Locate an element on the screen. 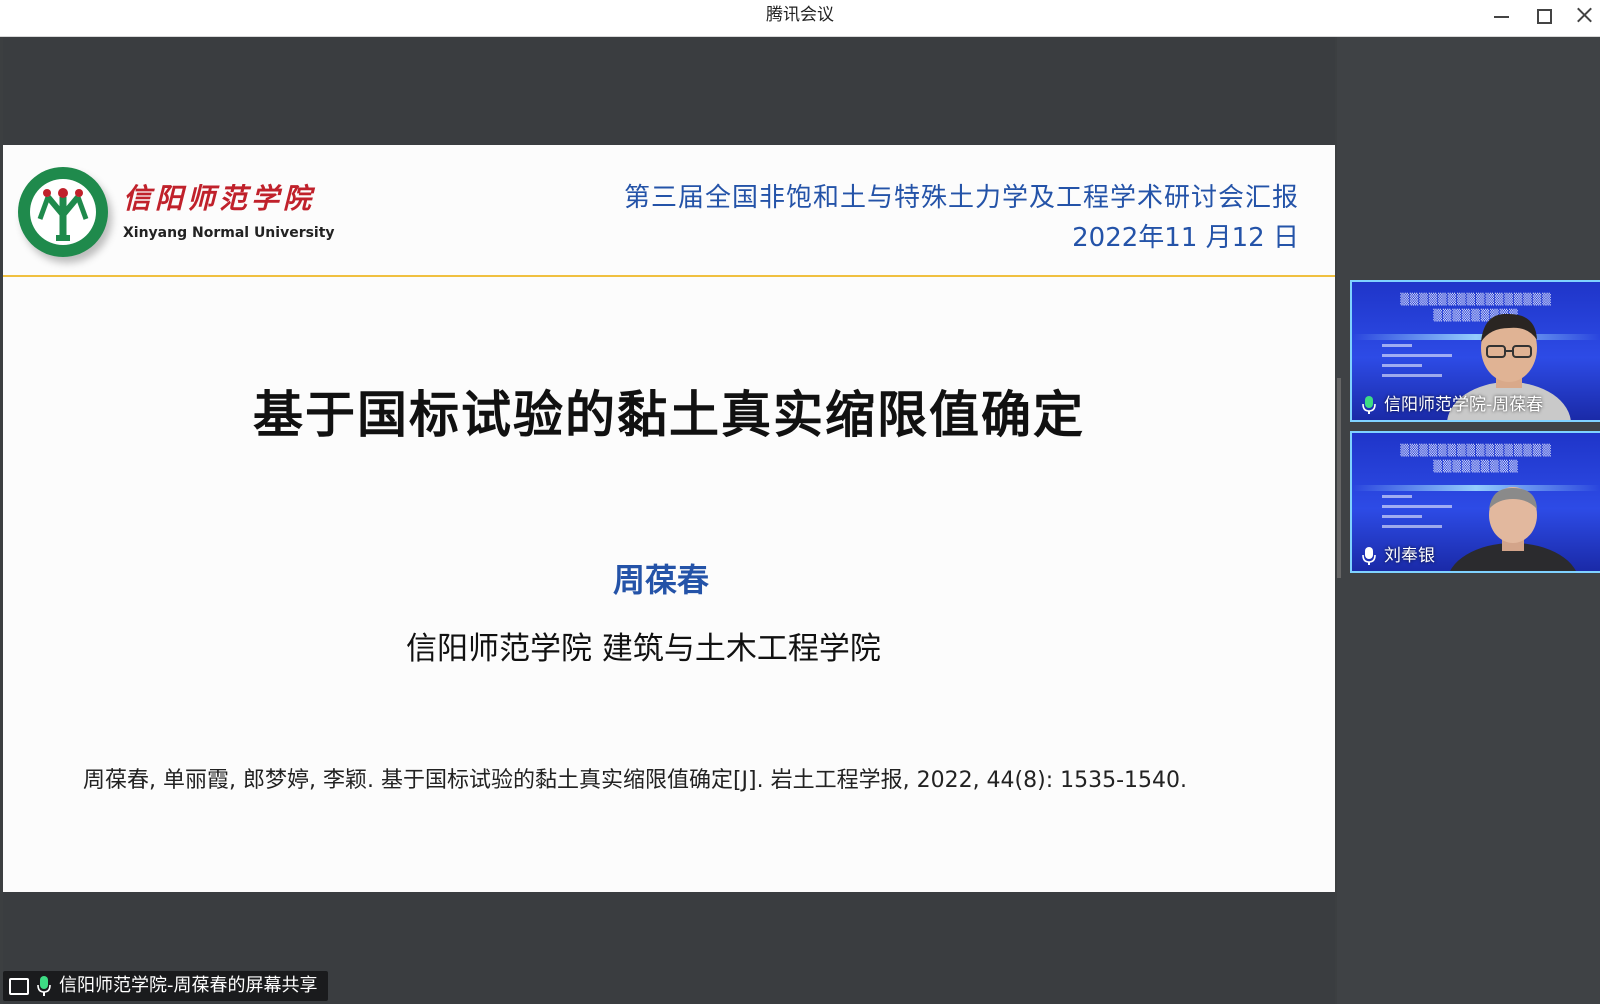 The image size is (1600, 1004). participant-name: 信阳师范学院-周葆春 is located at coordinates (1464, 405).